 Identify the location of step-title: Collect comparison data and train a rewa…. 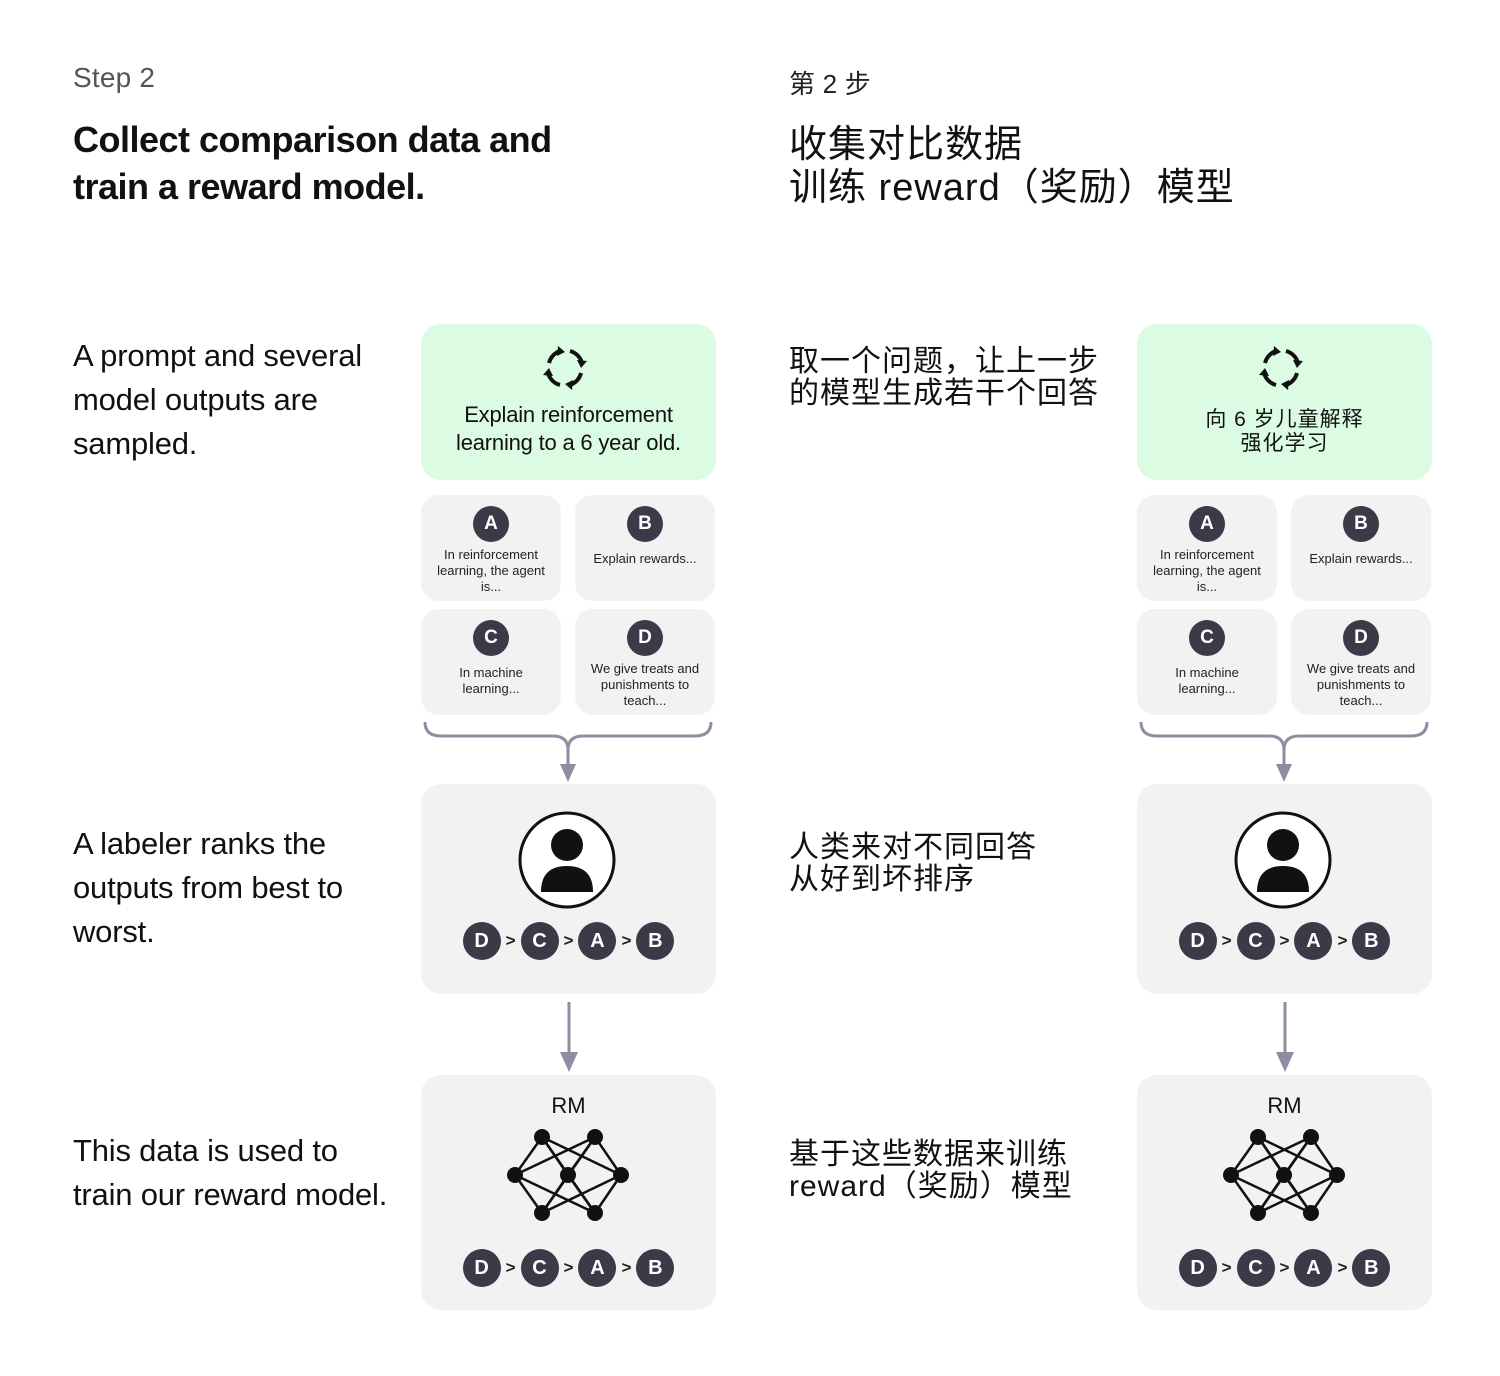
(312, 163).